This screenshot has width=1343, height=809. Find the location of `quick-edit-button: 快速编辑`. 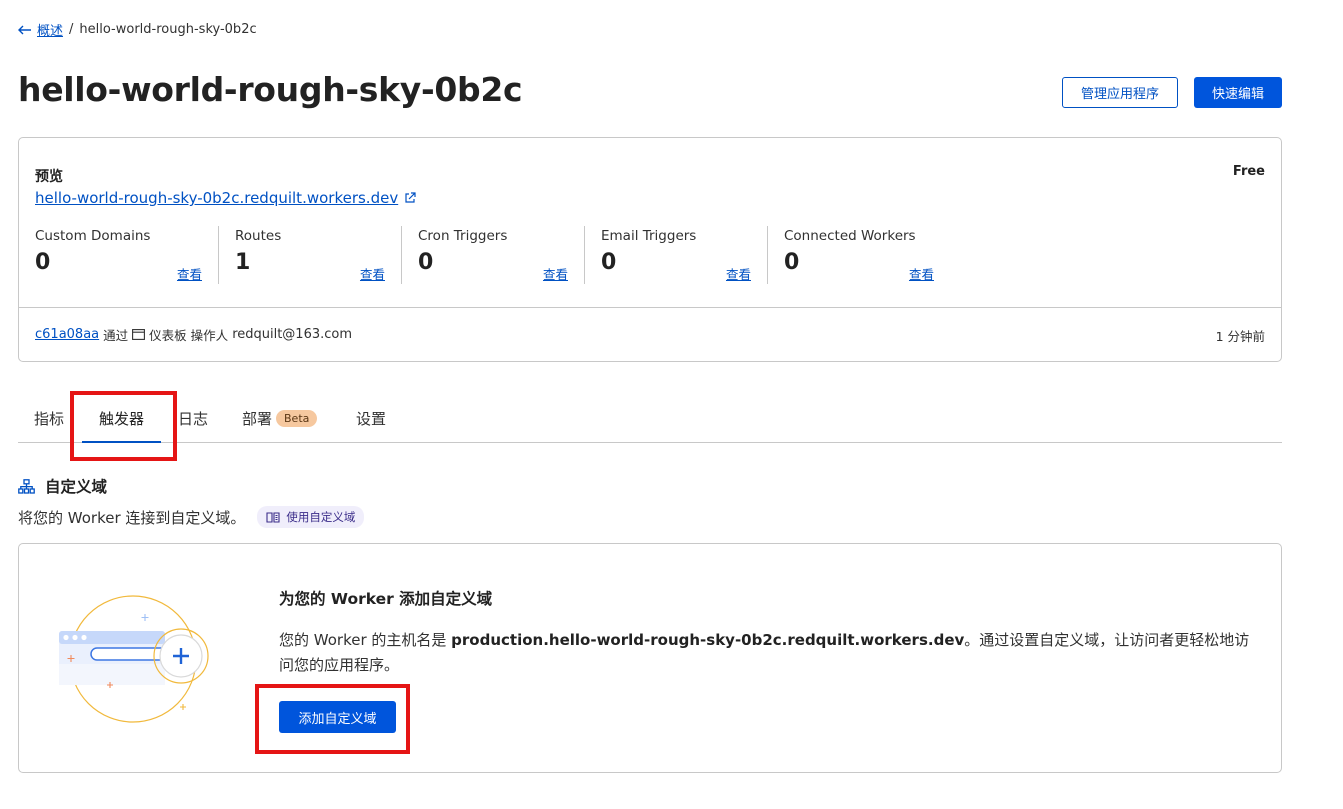

quick-edit-button: 快速编辑 is located at coordinates (1238, 92).